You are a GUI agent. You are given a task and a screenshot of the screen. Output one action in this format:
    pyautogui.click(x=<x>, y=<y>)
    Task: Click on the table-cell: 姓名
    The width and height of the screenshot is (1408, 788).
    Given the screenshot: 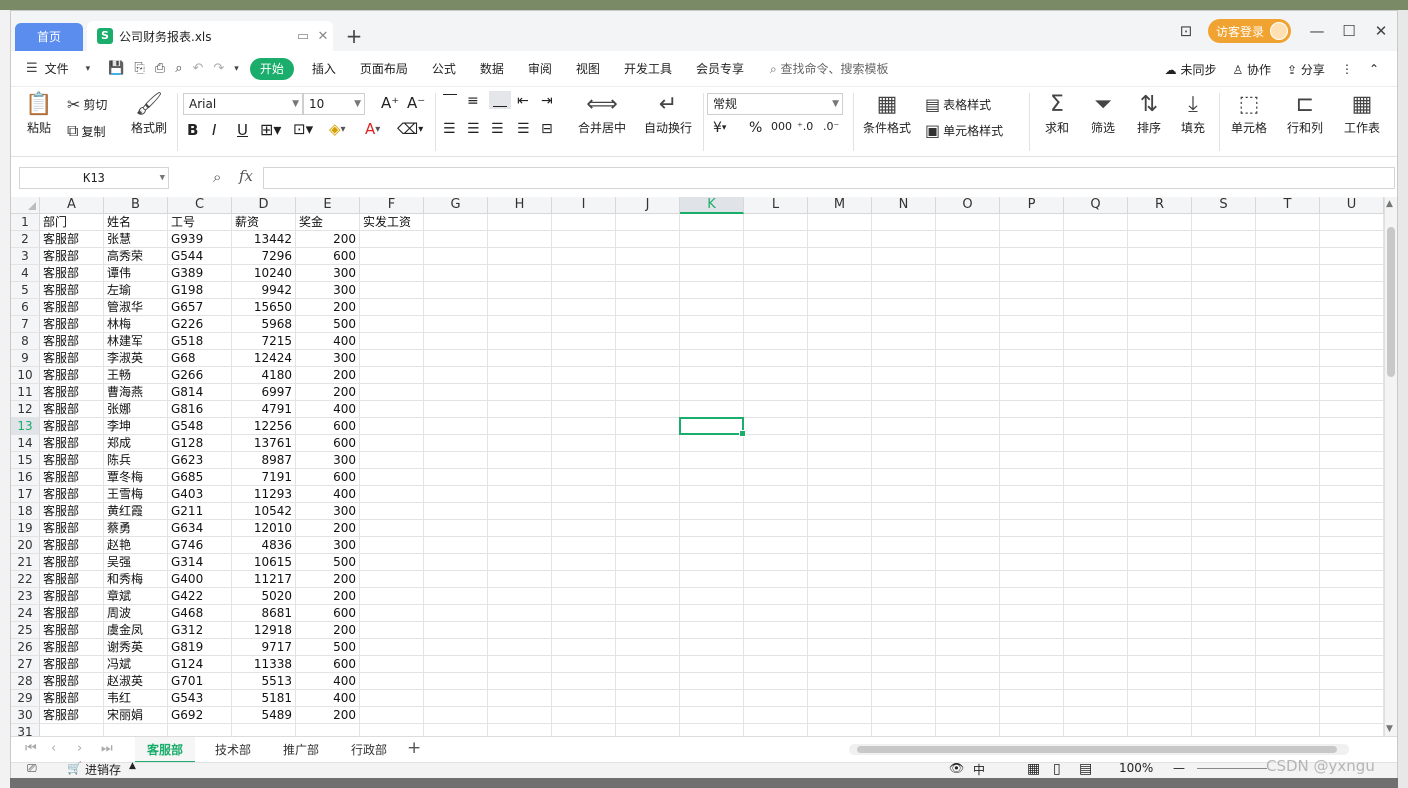 What is the action you would take?
    pyautogui.click(x=136, y=222)
    